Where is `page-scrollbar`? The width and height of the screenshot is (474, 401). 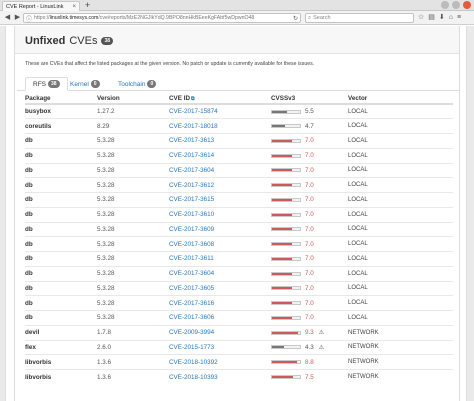 page-scrollbar is located at coordinates (470, 213).